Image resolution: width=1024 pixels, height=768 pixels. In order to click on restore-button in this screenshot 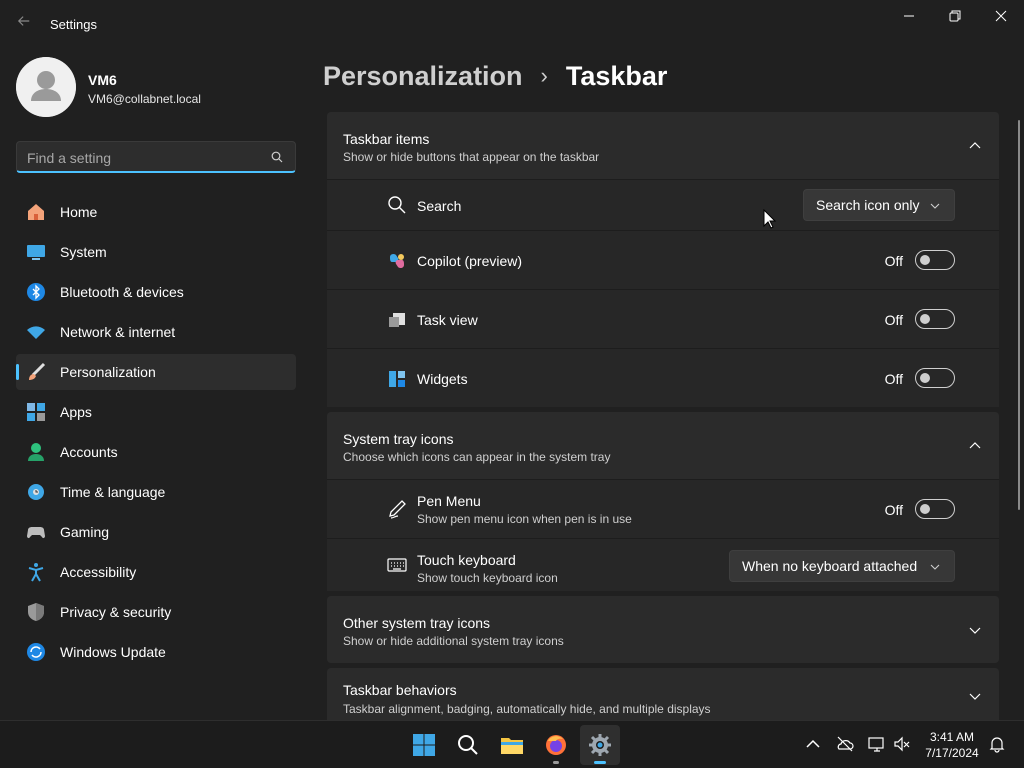, I will do `click(955, 16)`.